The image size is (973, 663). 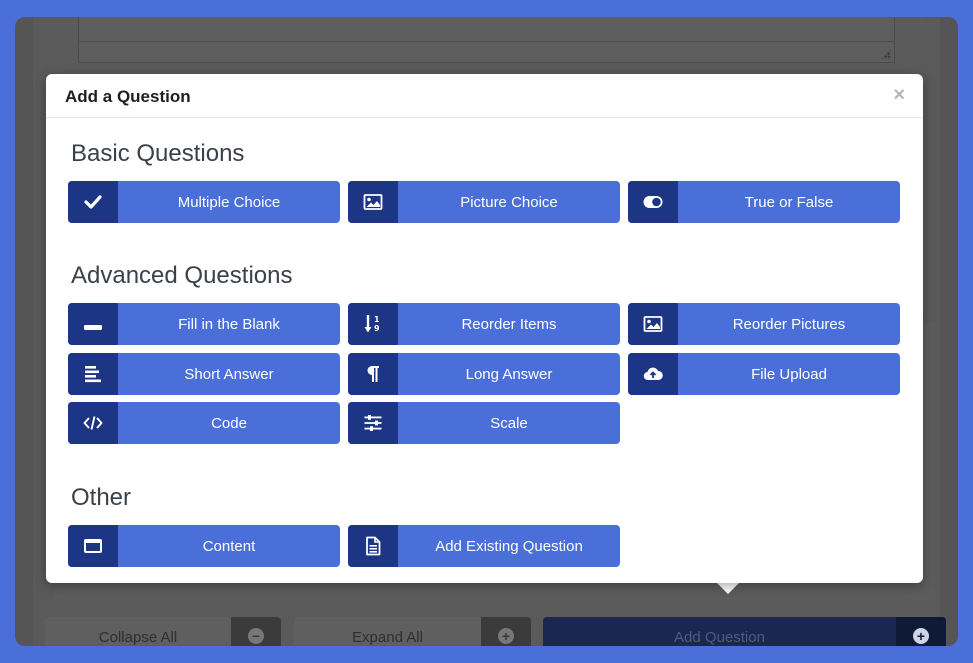 What do you see at coordinates (789, 374) in the screenshot?
I see `button-label: File Upload` at bounding box center [789, 374].